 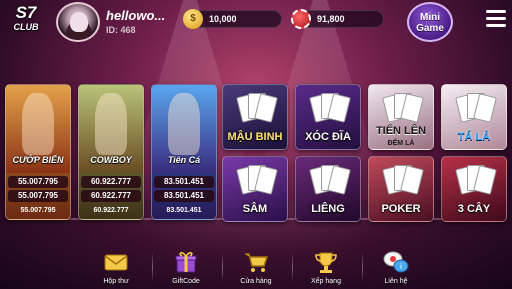 I want to click on slot-game-tien-ca: Tiên Cá 83.501.451 83.501.451 83.501.451, so click(x=184, y=152).